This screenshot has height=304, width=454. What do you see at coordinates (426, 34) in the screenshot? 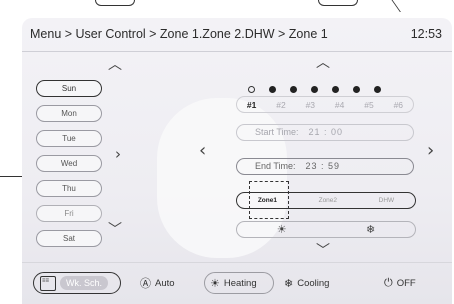
I see `clock: 12:53` at bounding box center [426, 34].